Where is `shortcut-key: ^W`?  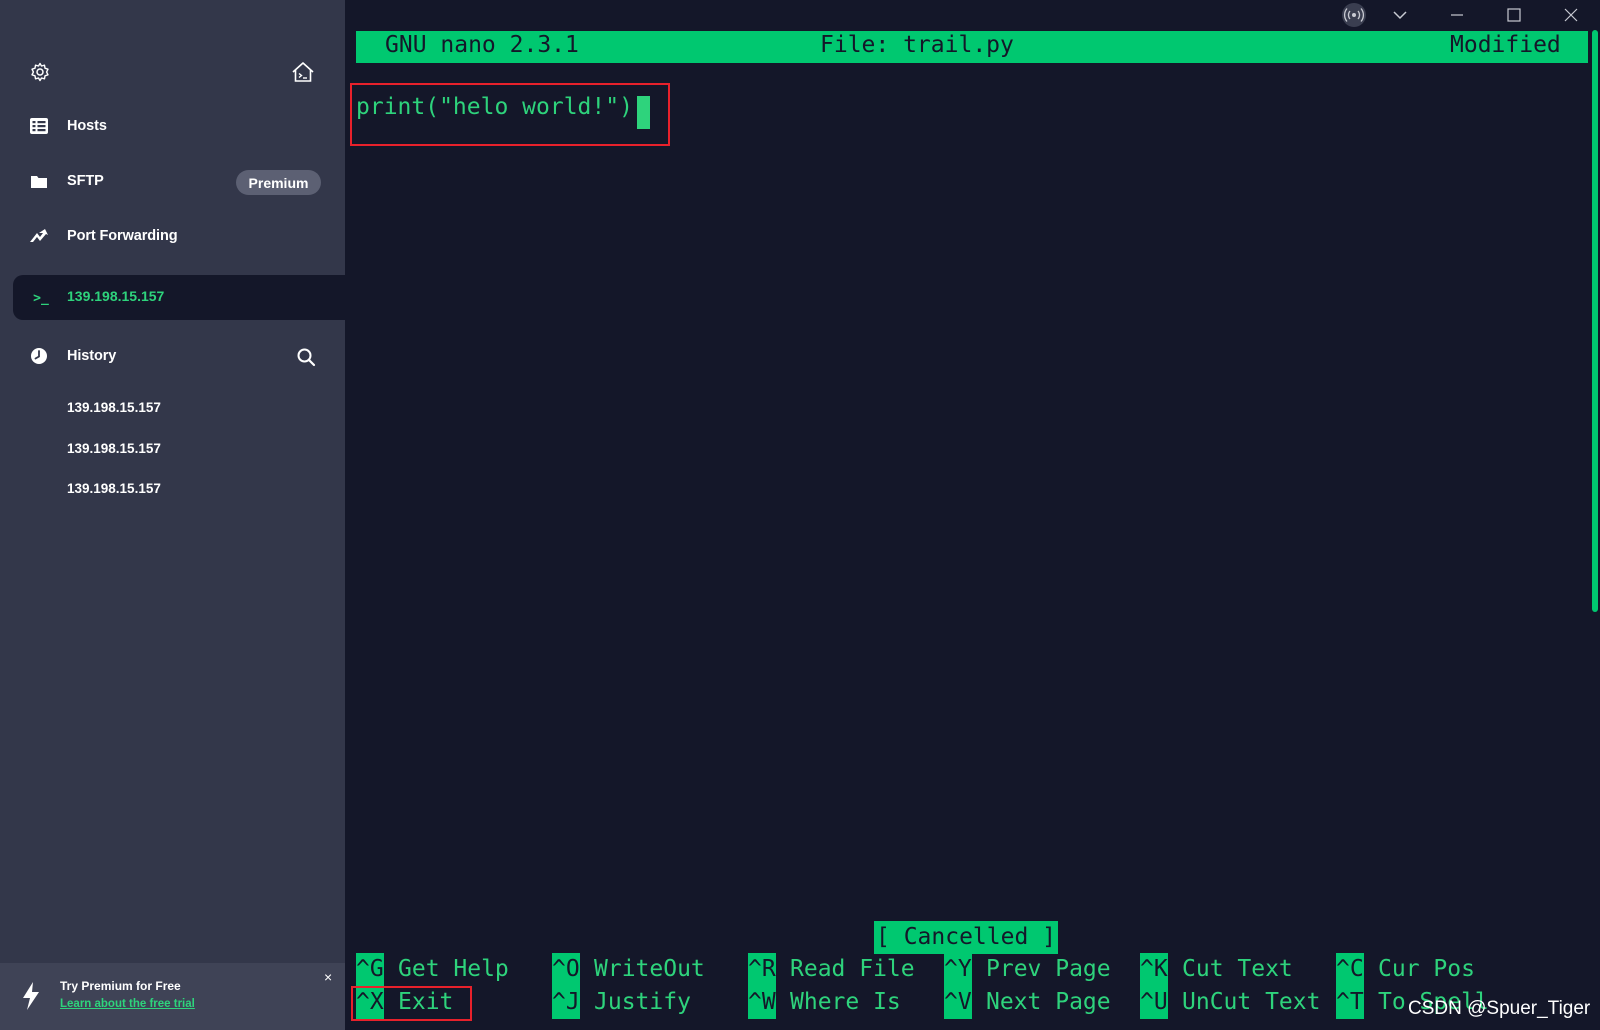
shortcut-key: ^W is located at coordinates (762, 1002).